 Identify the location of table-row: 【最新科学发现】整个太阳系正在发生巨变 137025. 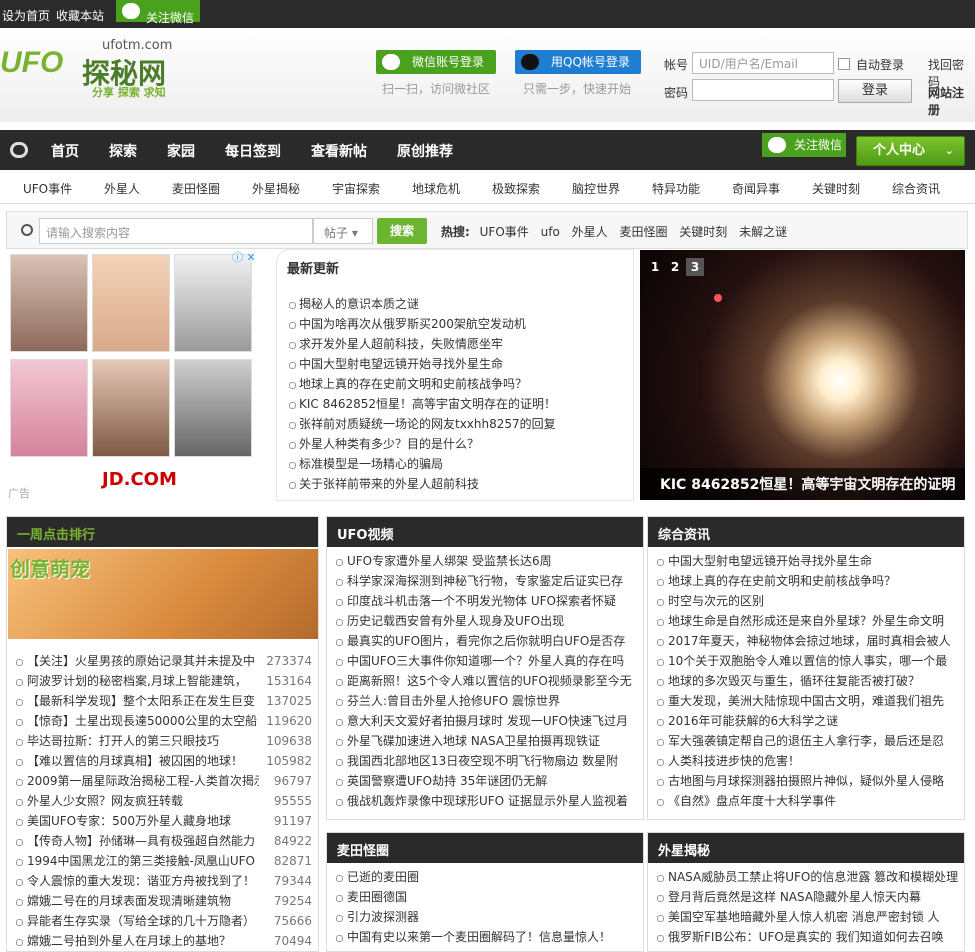
(162, 701).